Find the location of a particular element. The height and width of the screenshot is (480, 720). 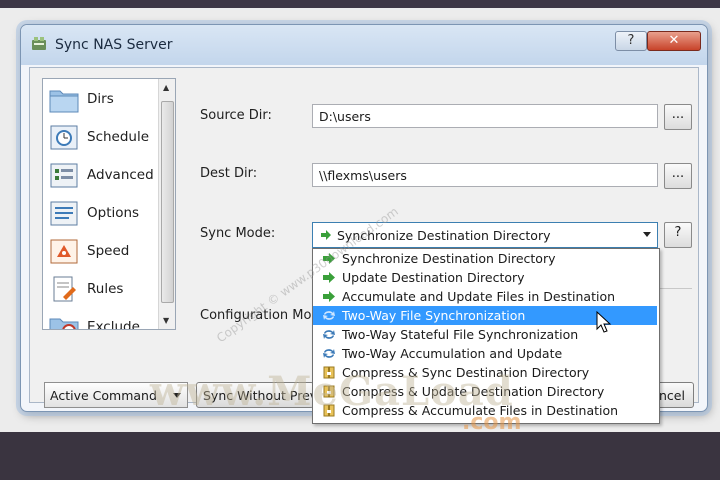

sync-without-preview-button: Sync Without Prev is located at coordinates (255, 395).